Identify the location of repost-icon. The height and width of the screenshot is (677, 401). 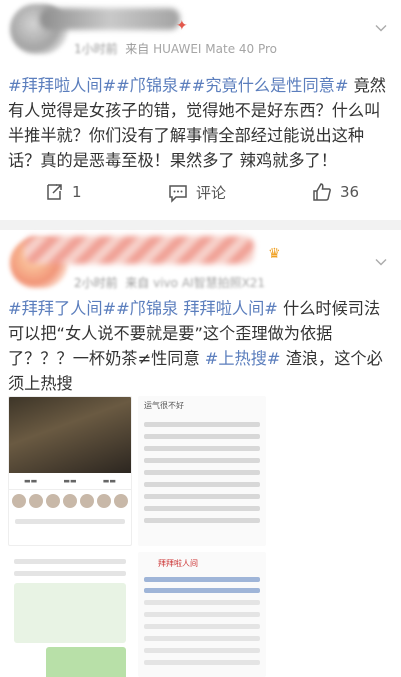
(54, 192).